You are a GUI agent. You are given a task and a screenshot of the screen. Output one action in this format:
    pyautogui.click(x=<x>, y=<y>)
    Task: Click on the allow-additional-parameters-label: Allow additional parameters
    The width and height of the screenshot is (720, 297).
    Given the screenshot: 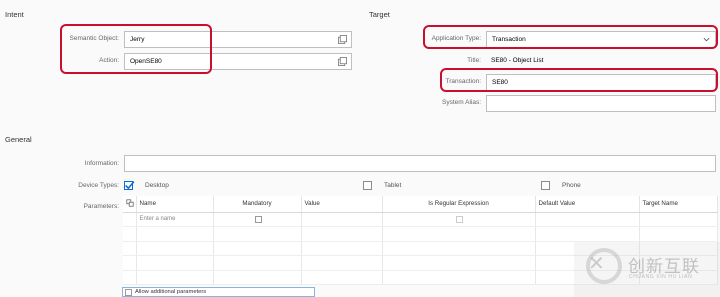 What is the action you would take?
    pyautogui.click(x=171, y=292)
    